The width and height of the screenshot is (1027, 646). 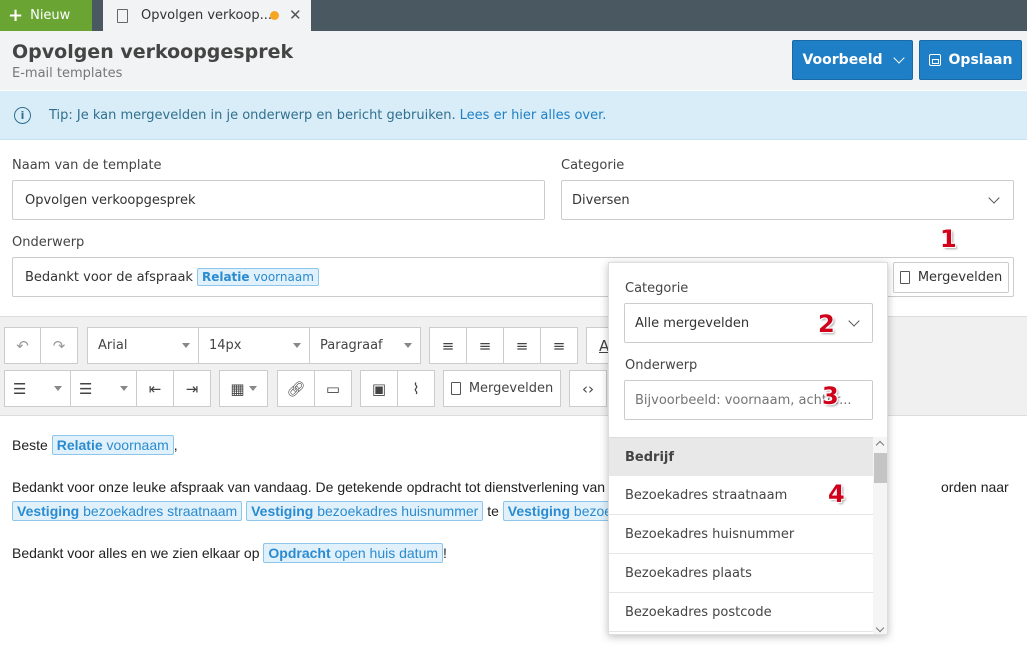 I want to click on save-button: Opslaan, so click(x=970, y=60).